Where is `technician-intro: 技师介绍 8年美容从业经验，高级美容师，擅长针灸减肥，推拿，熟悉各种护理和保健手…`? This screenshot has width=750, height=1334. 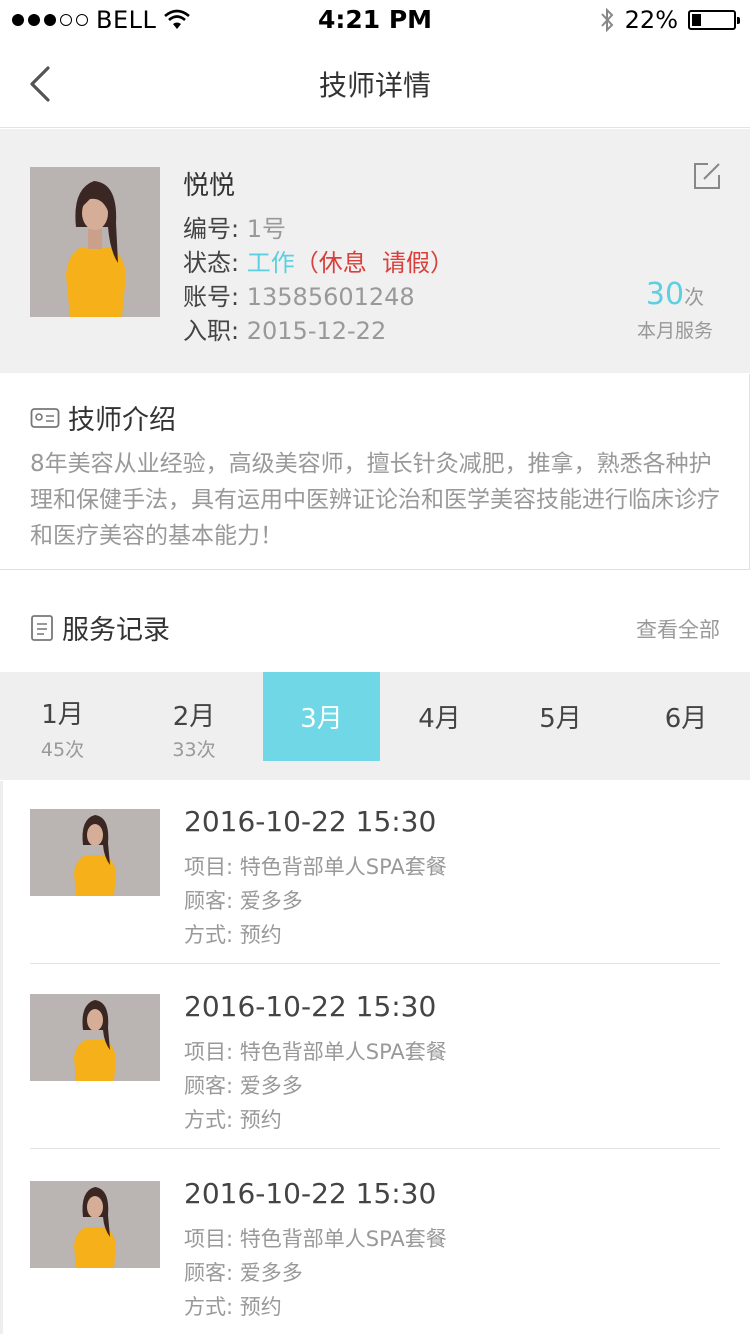
technician-intro: 技师介绍 8年美容从业经验，高级美容师，擅长针灸减肥，推拿，熟悉各种护理和保健手… is located at coordinates (375, 472).